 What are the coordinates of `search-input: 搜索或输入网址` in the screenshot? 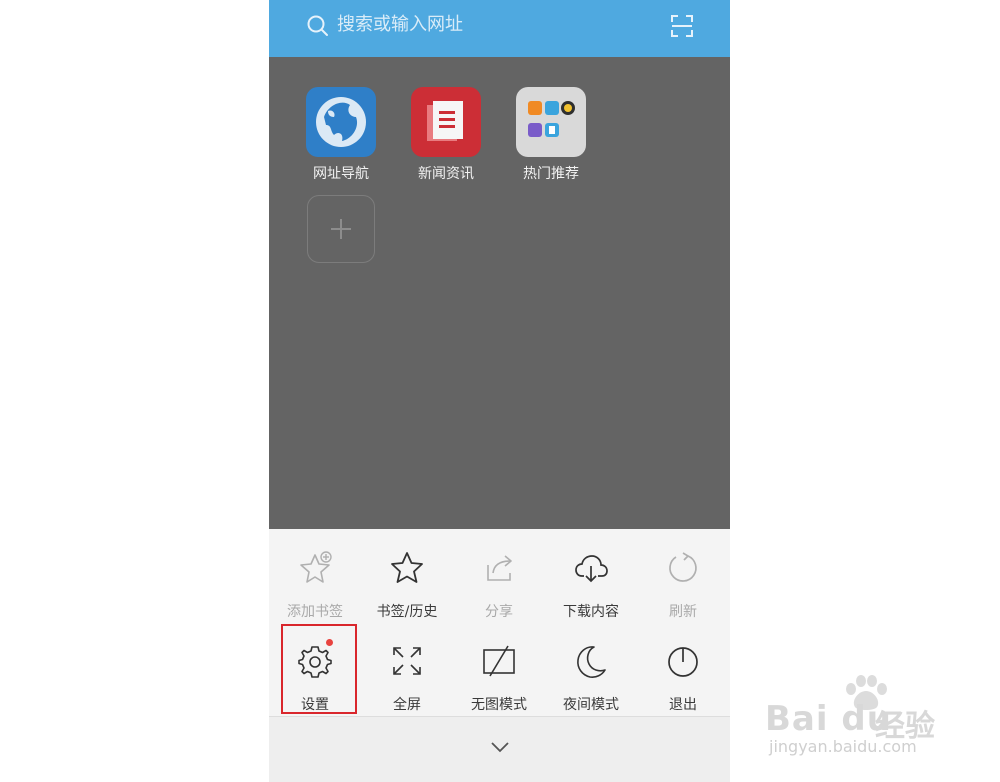 It's located at (400, 25).